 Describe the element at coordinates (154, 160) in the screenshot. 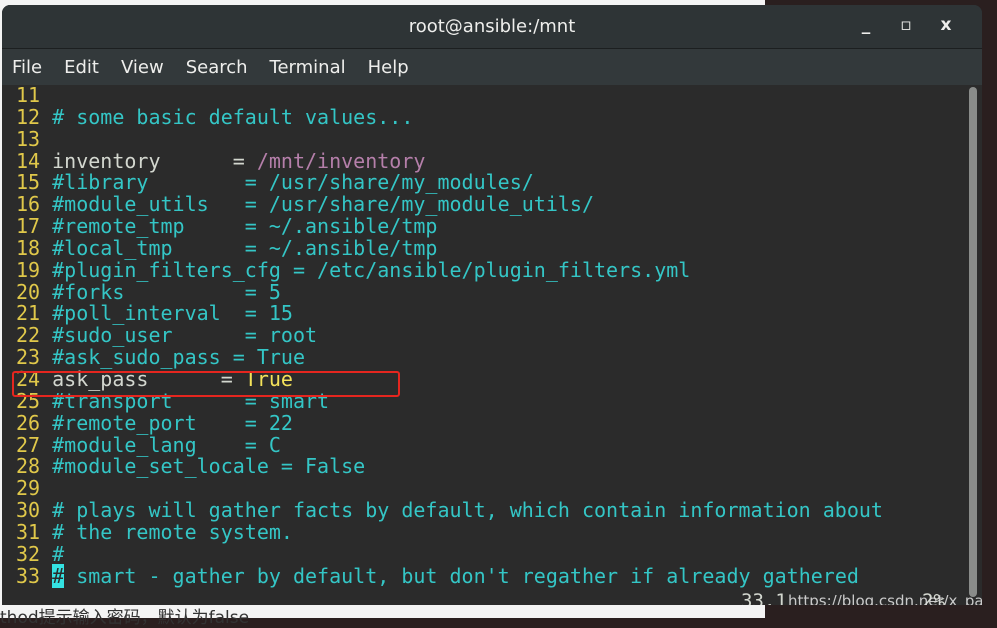

I see `code-text: inventory =` at that location.